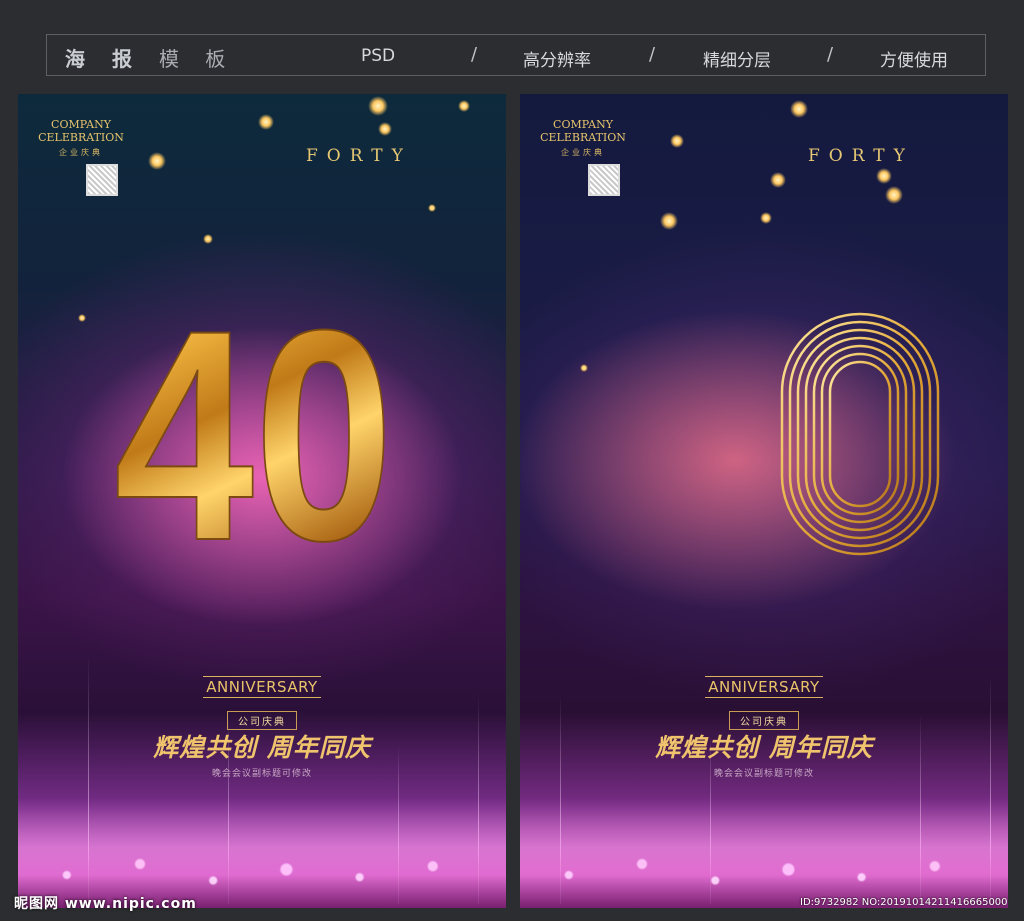 The image size is (1024, 921). Describe the element at coordinates (557, 61) in the screenshot. I see `feature-resolution: 高分辨率` at that location.